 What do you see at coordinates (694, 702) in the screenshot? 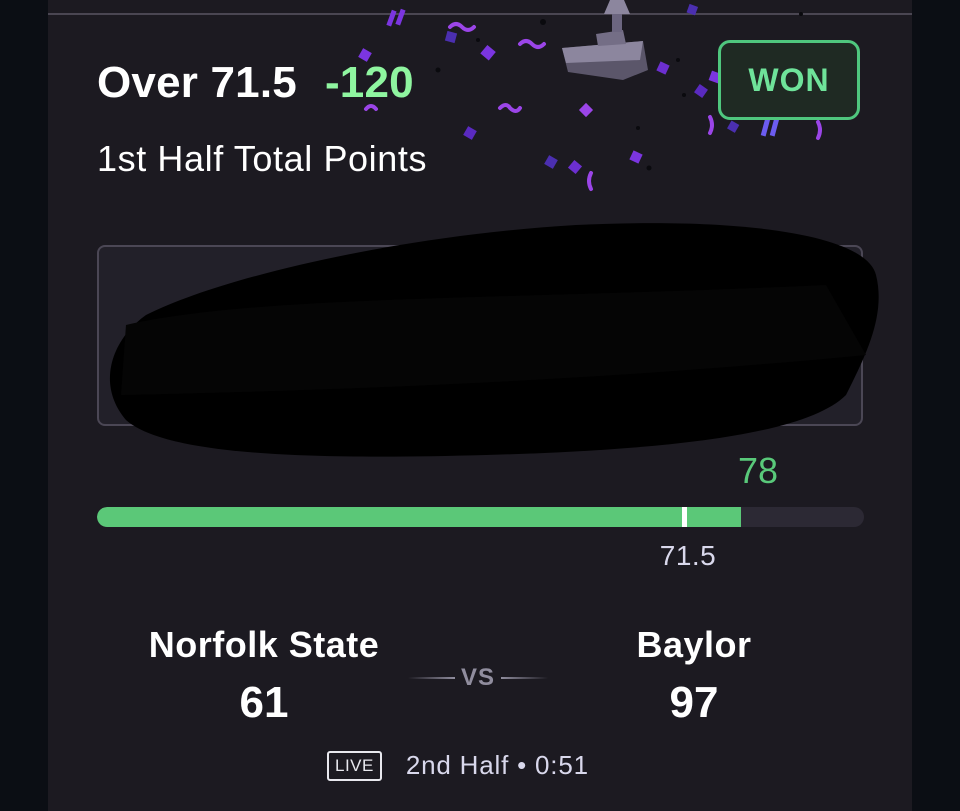
I see `away-team-score: 97` at bounding box center [694, 702].